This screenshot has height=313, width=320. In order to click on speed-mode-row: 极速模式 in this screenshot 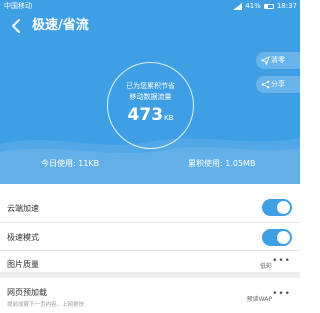, I will do `click(150, 237)`.